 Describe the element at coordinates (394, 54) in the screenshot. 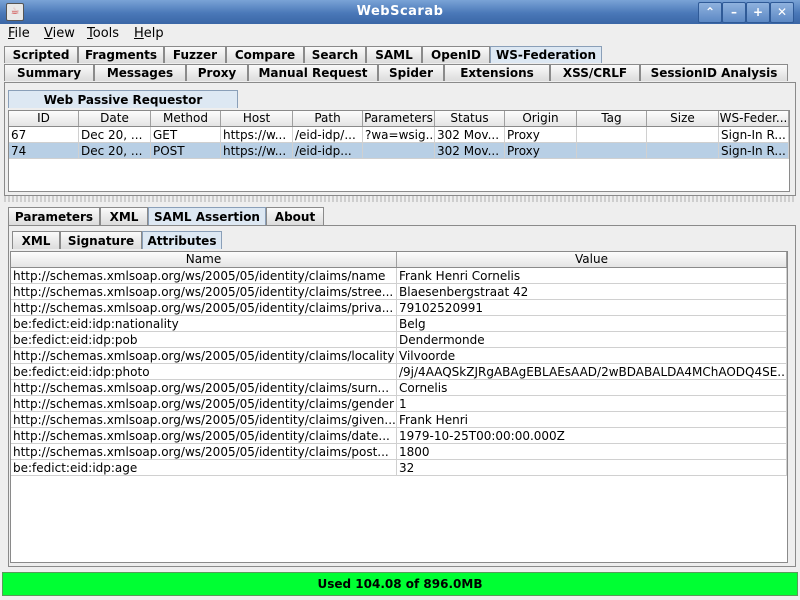

I see `tab-saml: SAML` at that location.